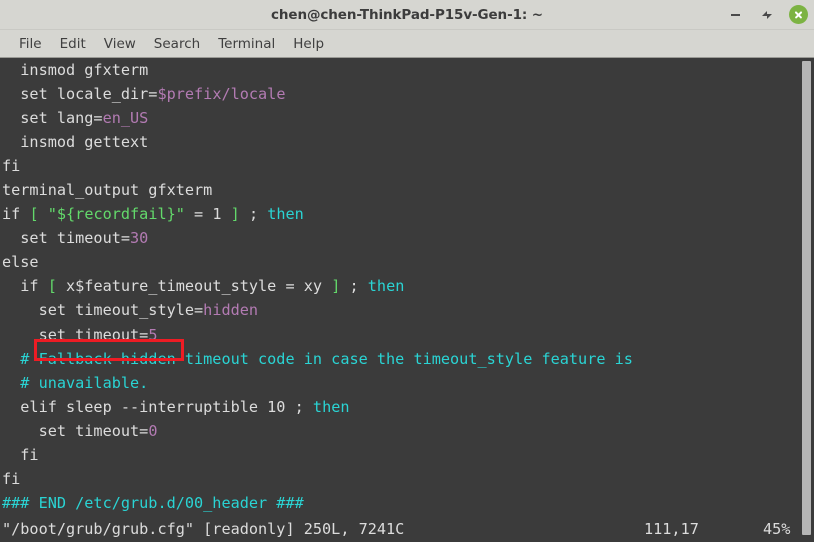 This screenshot has width=814, height=542. Describe the element at coordinates (317, 214) in the screenshot. I see `line-if-recordfail: if [ "${recordfail}" = 1 ] ; then` at that location.